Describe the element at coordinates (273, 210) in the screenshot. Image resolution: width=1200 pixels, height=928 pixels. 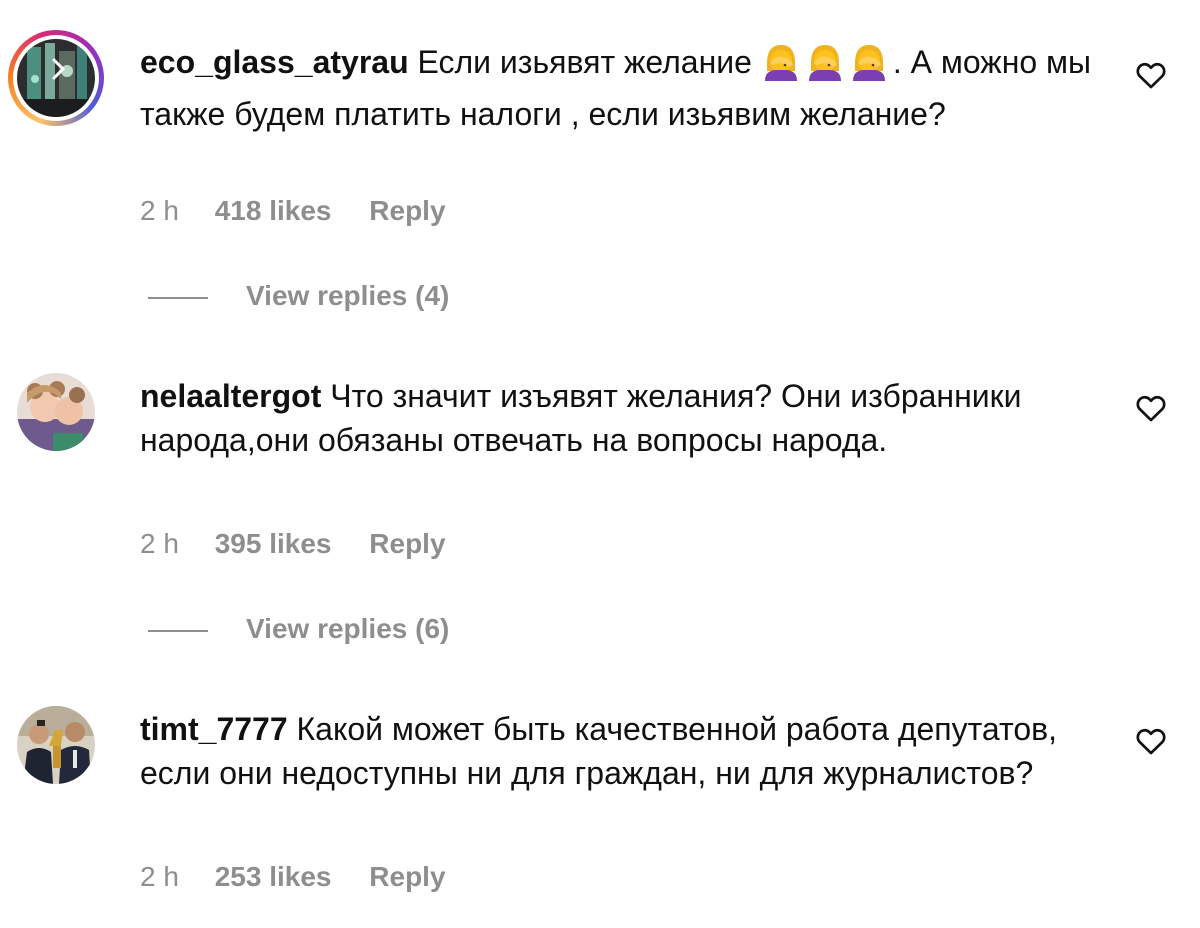
I see `likes-count: 418 likes` at that location.